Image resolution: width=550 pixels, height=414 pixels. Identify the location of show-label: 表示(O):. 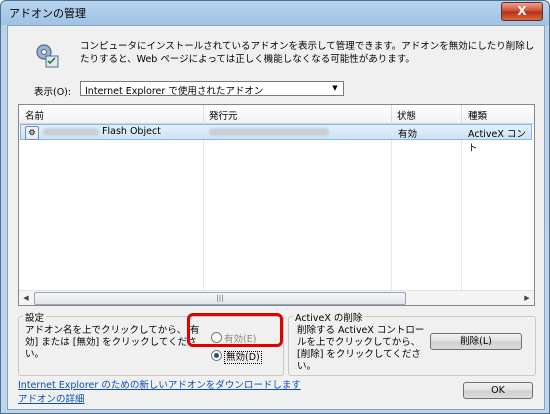
(53, 92).